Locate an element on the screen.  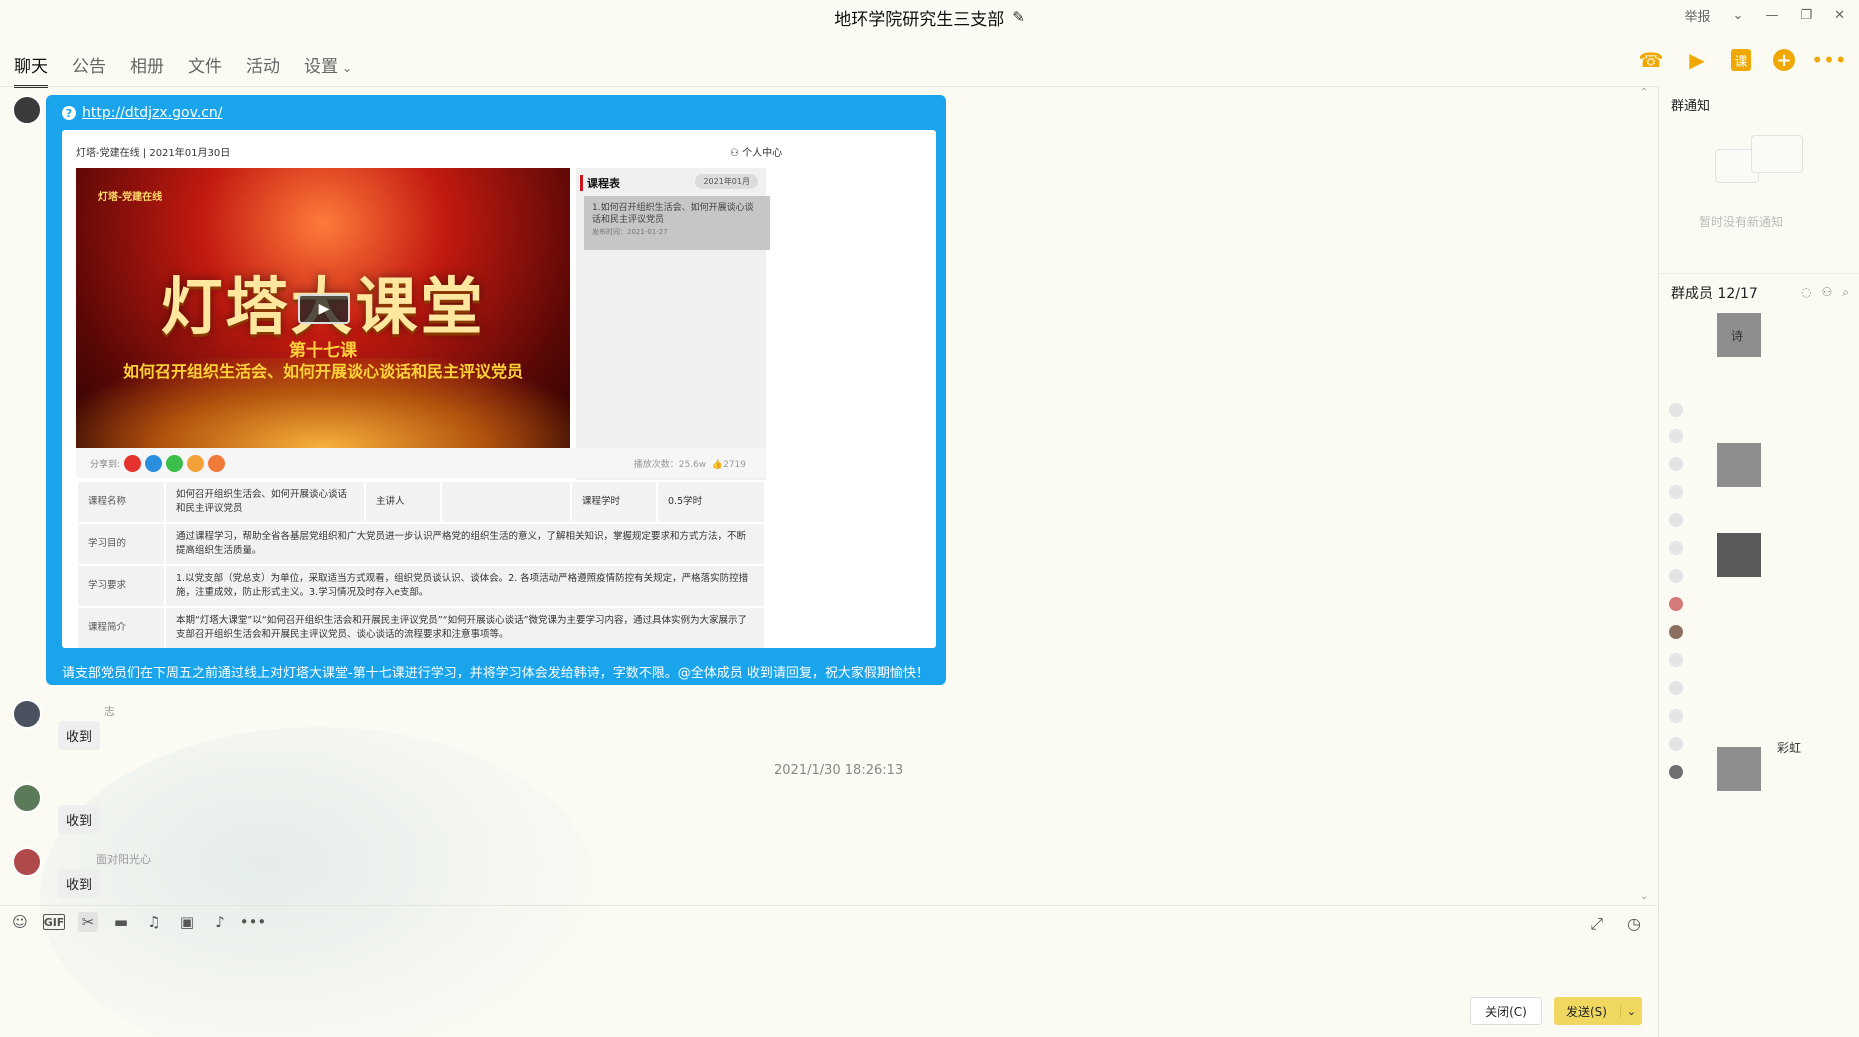
like-count: 2719 is located at coordinates (734, 464).